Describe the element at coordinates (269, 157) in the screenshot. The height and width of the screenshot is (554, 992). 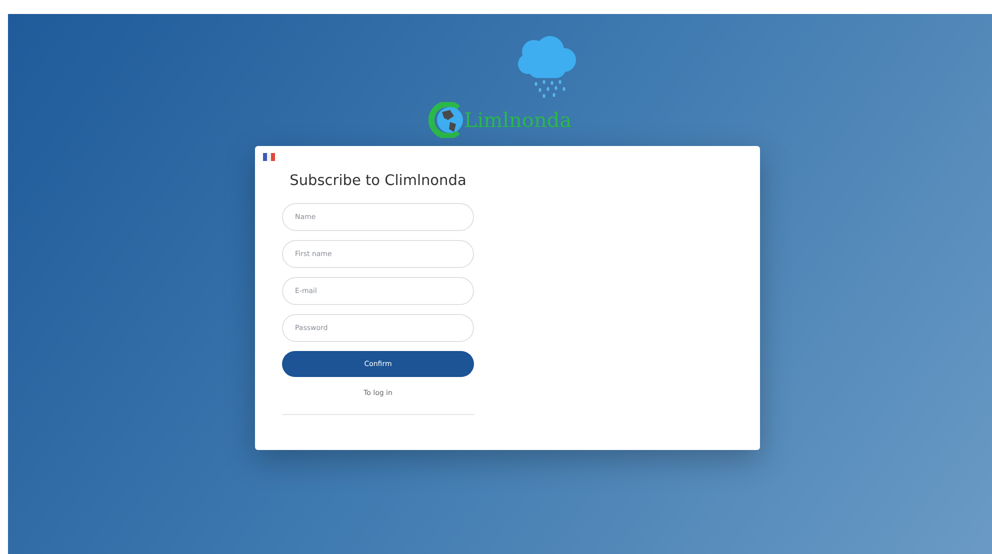
I see `french-flag-icon` at that location.